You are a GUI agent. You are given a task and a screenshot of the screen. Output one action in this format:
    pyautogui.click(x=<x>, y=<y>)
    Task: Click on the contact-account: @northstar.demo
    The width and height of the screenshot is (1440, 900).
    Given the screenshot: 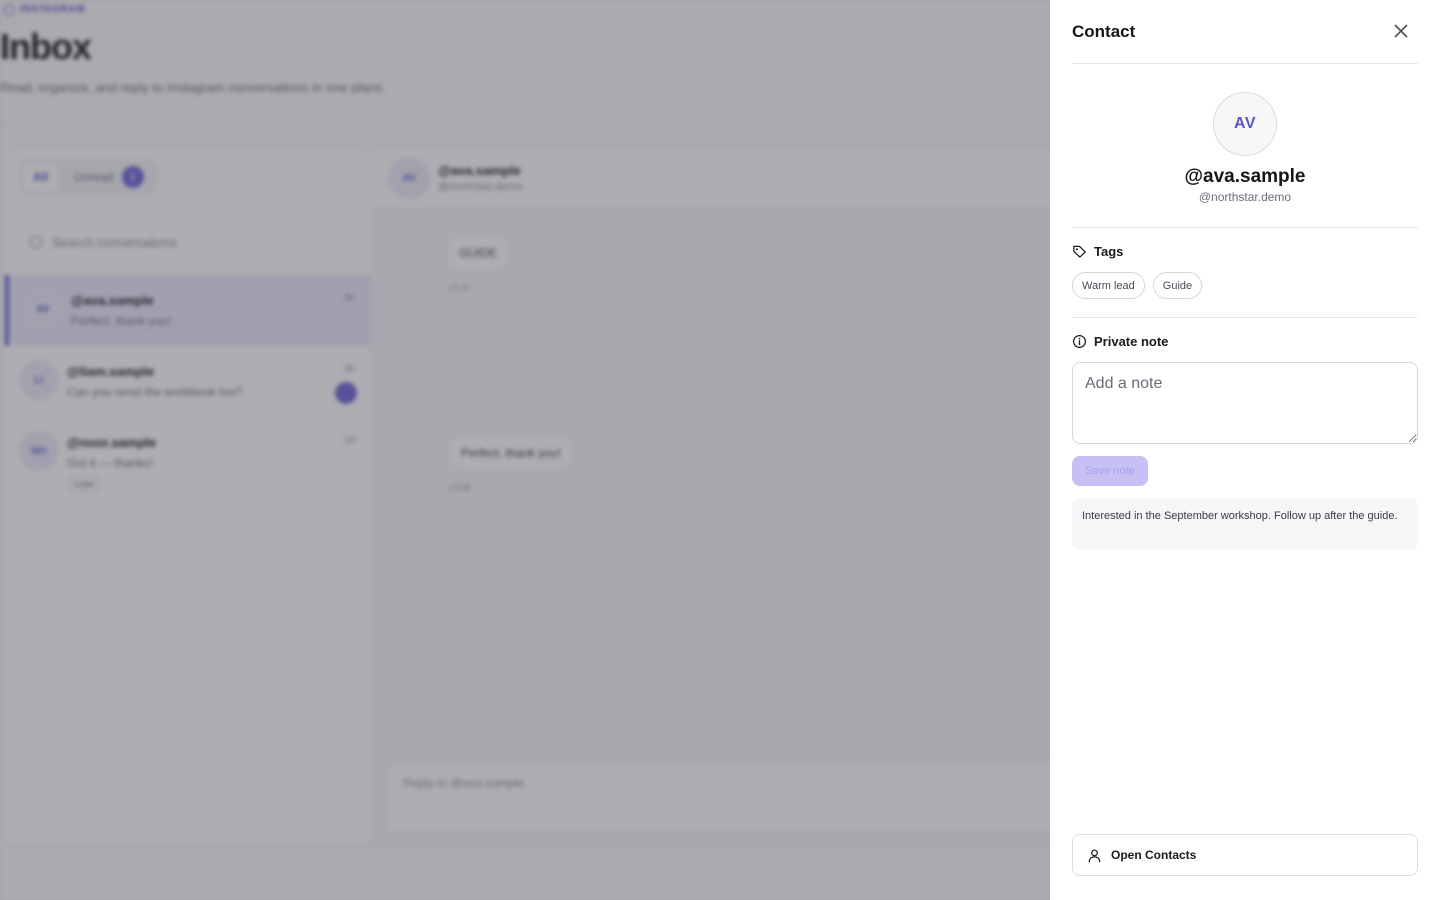 What is the action you would take?
    pyautogui.click(x=1245, y=197)
    